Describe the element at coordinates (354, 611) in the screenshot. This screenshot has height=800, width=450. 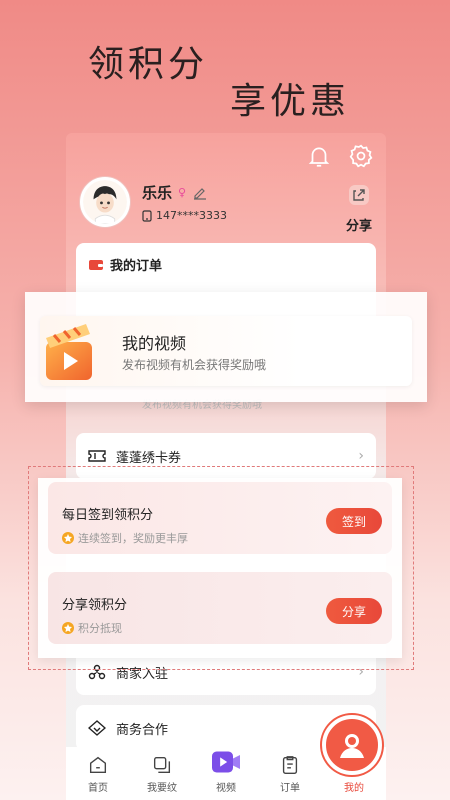
I see `share-points-button: 分享` at that location.